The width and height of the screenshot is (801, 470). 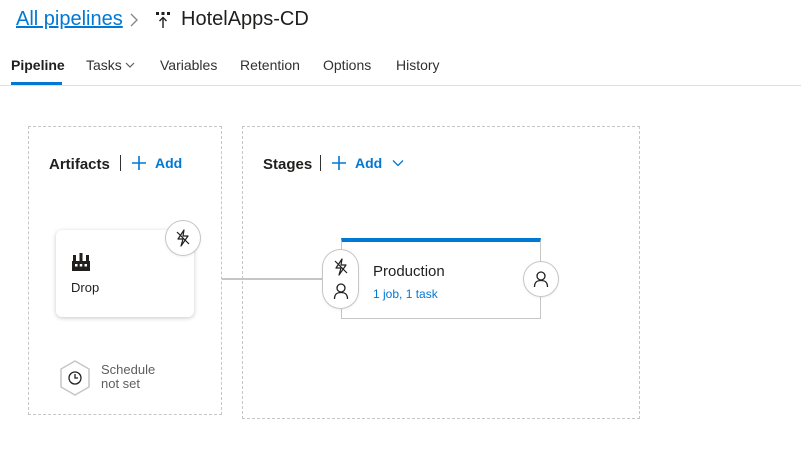 I want to click on tab-tasks-label: Tasks, so click(x=104, y=65).